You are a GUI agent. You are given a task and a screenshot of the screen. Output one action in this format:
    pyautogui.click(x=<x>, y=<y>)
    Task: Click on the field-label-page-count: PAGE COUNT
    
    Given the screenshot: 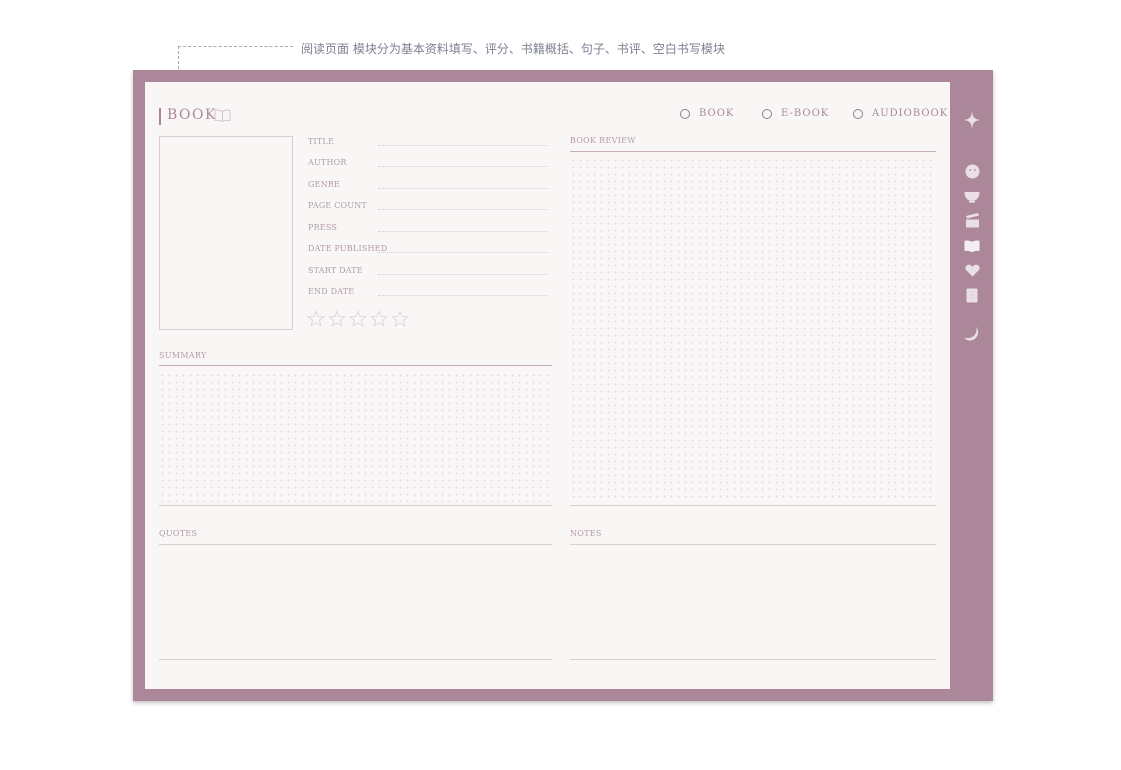 What is the action you would take?
    pyautogui.click(x=337, y=205)
    